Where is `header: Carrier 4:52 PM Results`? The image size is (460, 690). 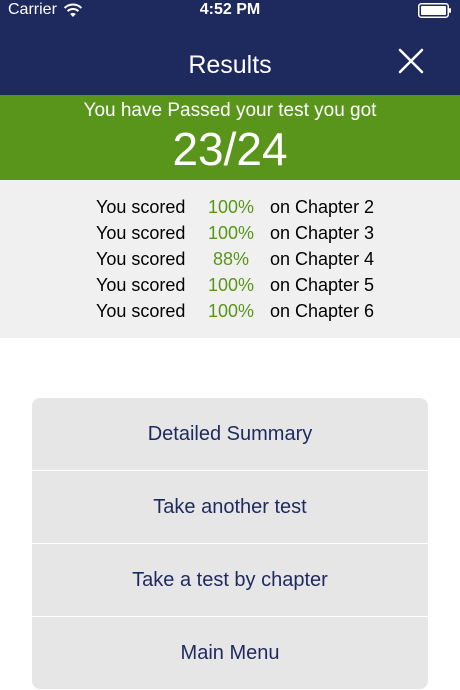
header: Carrier 4:52 PM Results is located at coordinates (230, 47).